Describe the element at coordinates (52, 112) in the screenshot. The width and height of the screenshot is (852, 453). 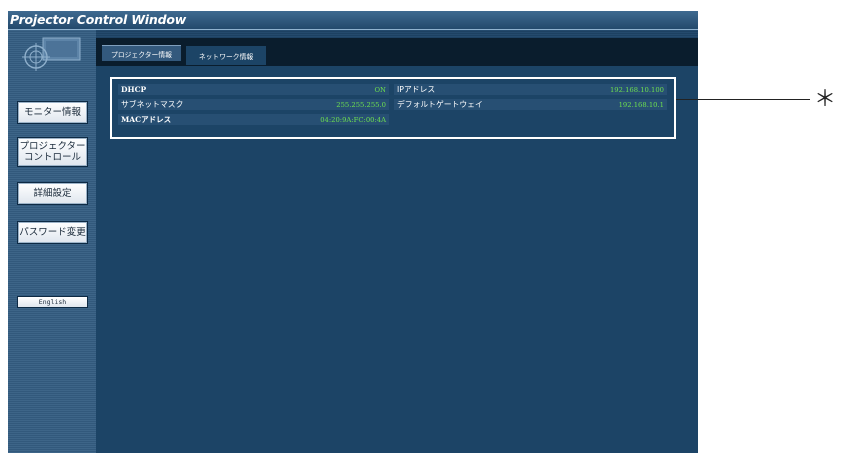
I see `monitor-info-button: モニター情報` at that location.